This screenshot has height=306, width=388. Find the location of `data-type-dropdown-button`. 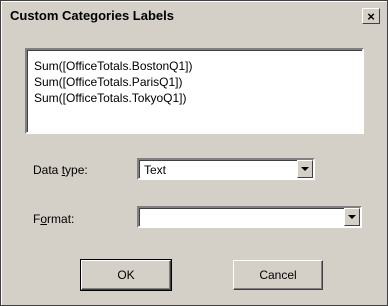

data-type-dropdown-button is located at coordinates (305, 169).